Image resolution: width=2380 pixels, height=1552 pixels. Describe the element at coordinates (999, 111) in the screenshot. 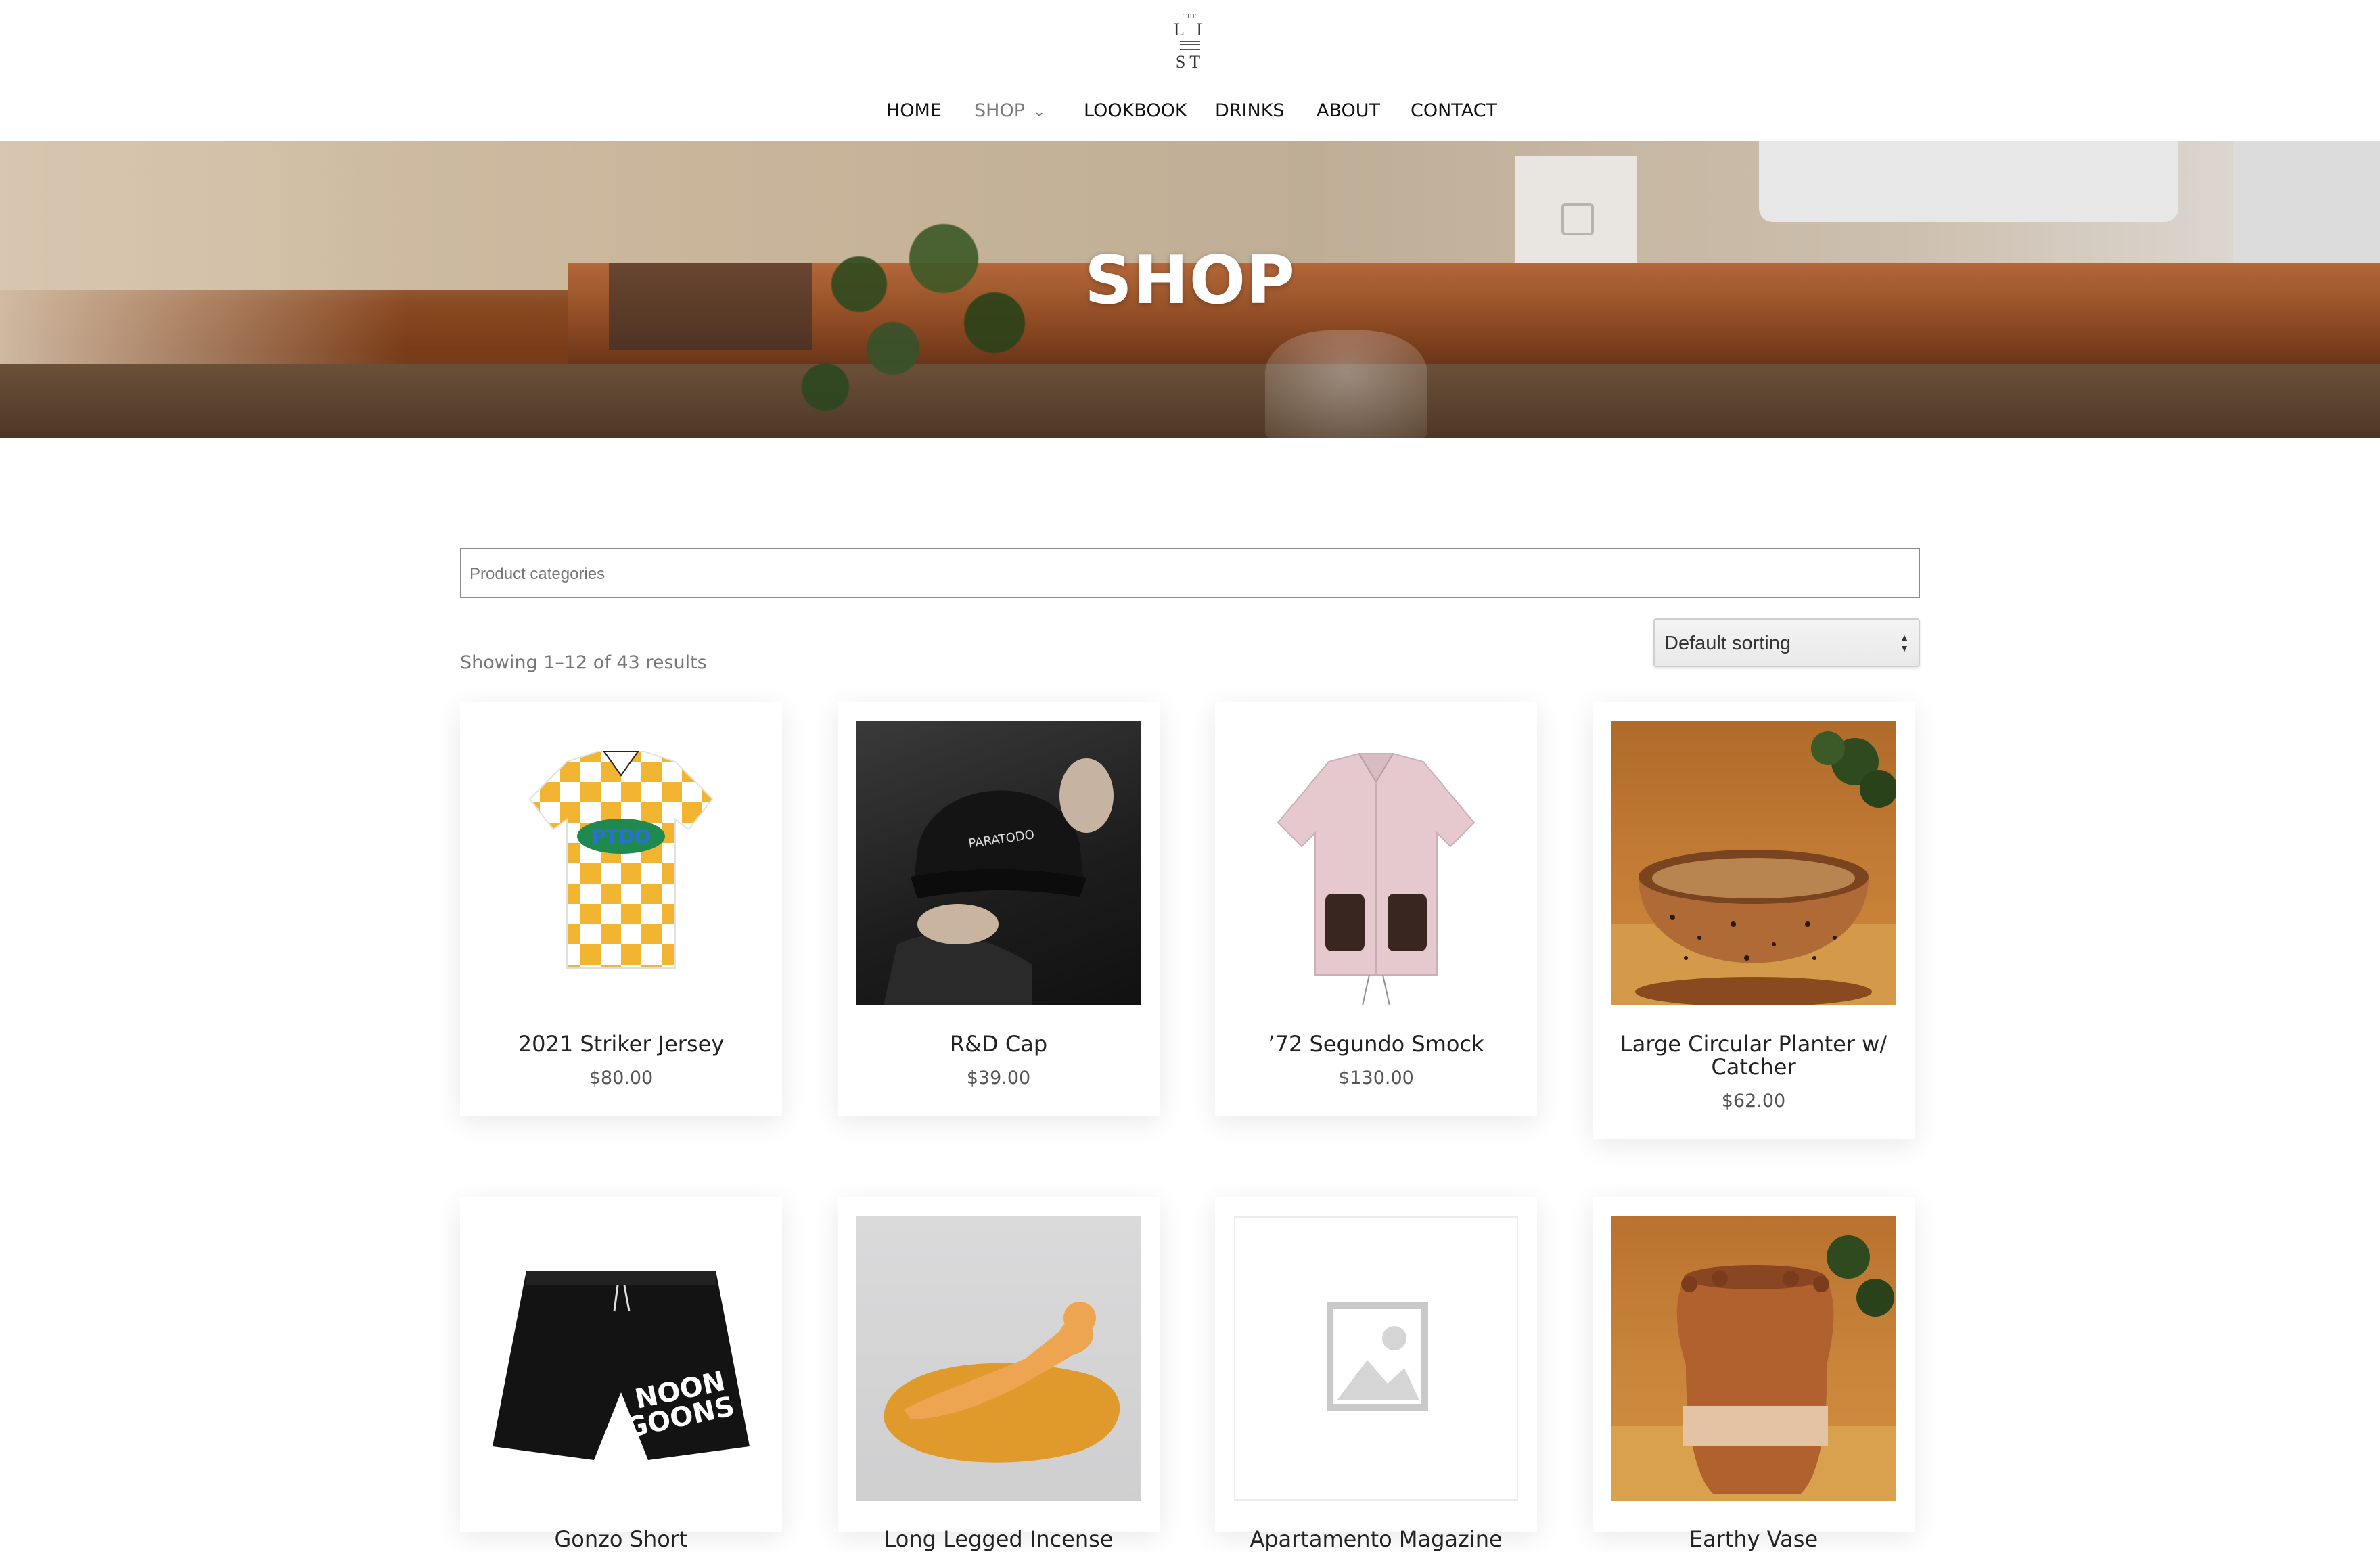

I see `nav-shop-label: SHOP` at that location.